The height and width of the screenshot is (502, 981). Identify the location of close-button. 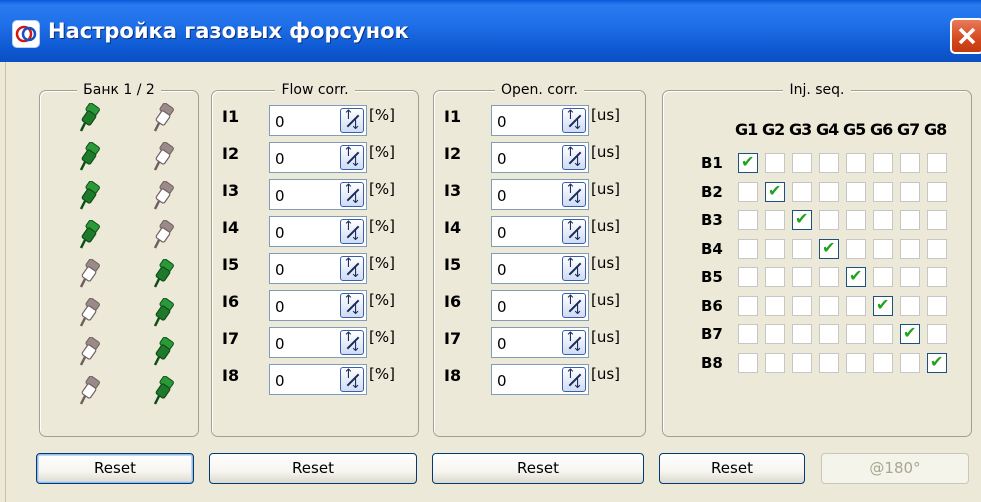
(965, 36).